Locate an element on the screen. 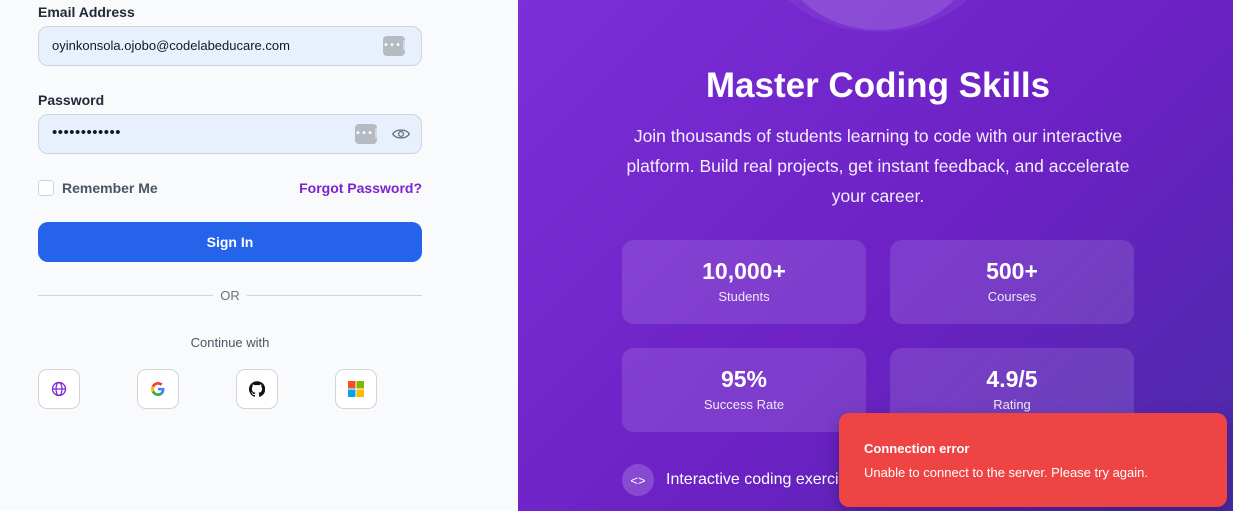 The image size is (1233, 511). github-icon is located at coordinates (257, 389).